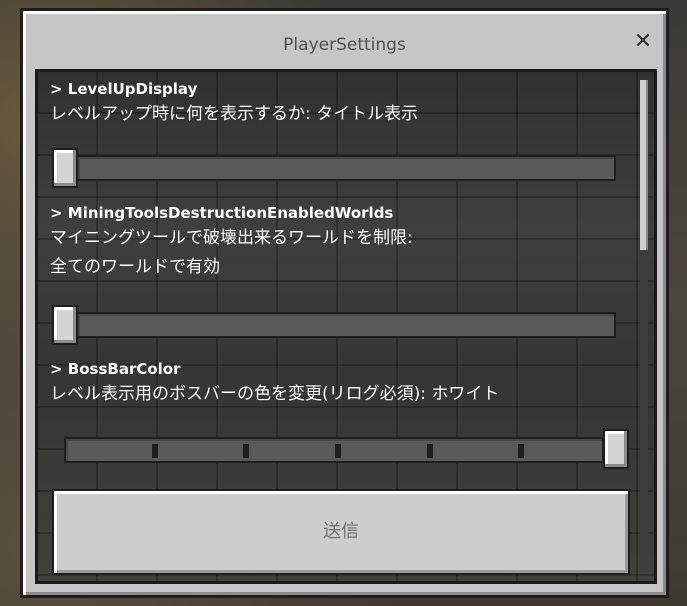  I want to click on setting-name-levelupdisplay: > LevelUpDisplay, so click(124, 89).